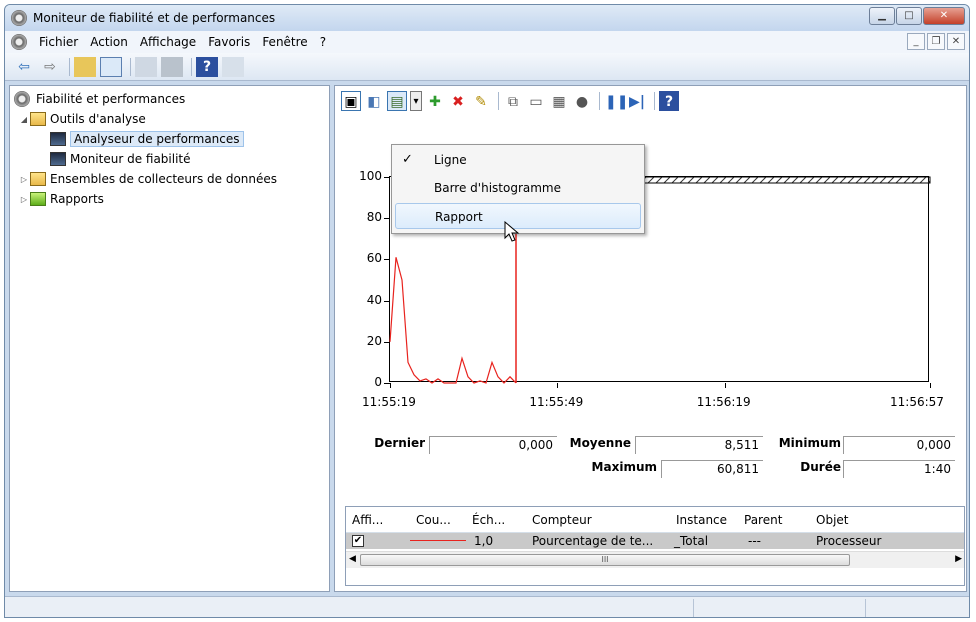 The width and height of the screenshot is (976, 622). What do you see at coordinates (323, 42) in the screenshot?
I see `menu-help: ?` at bounding box center [323, 42].